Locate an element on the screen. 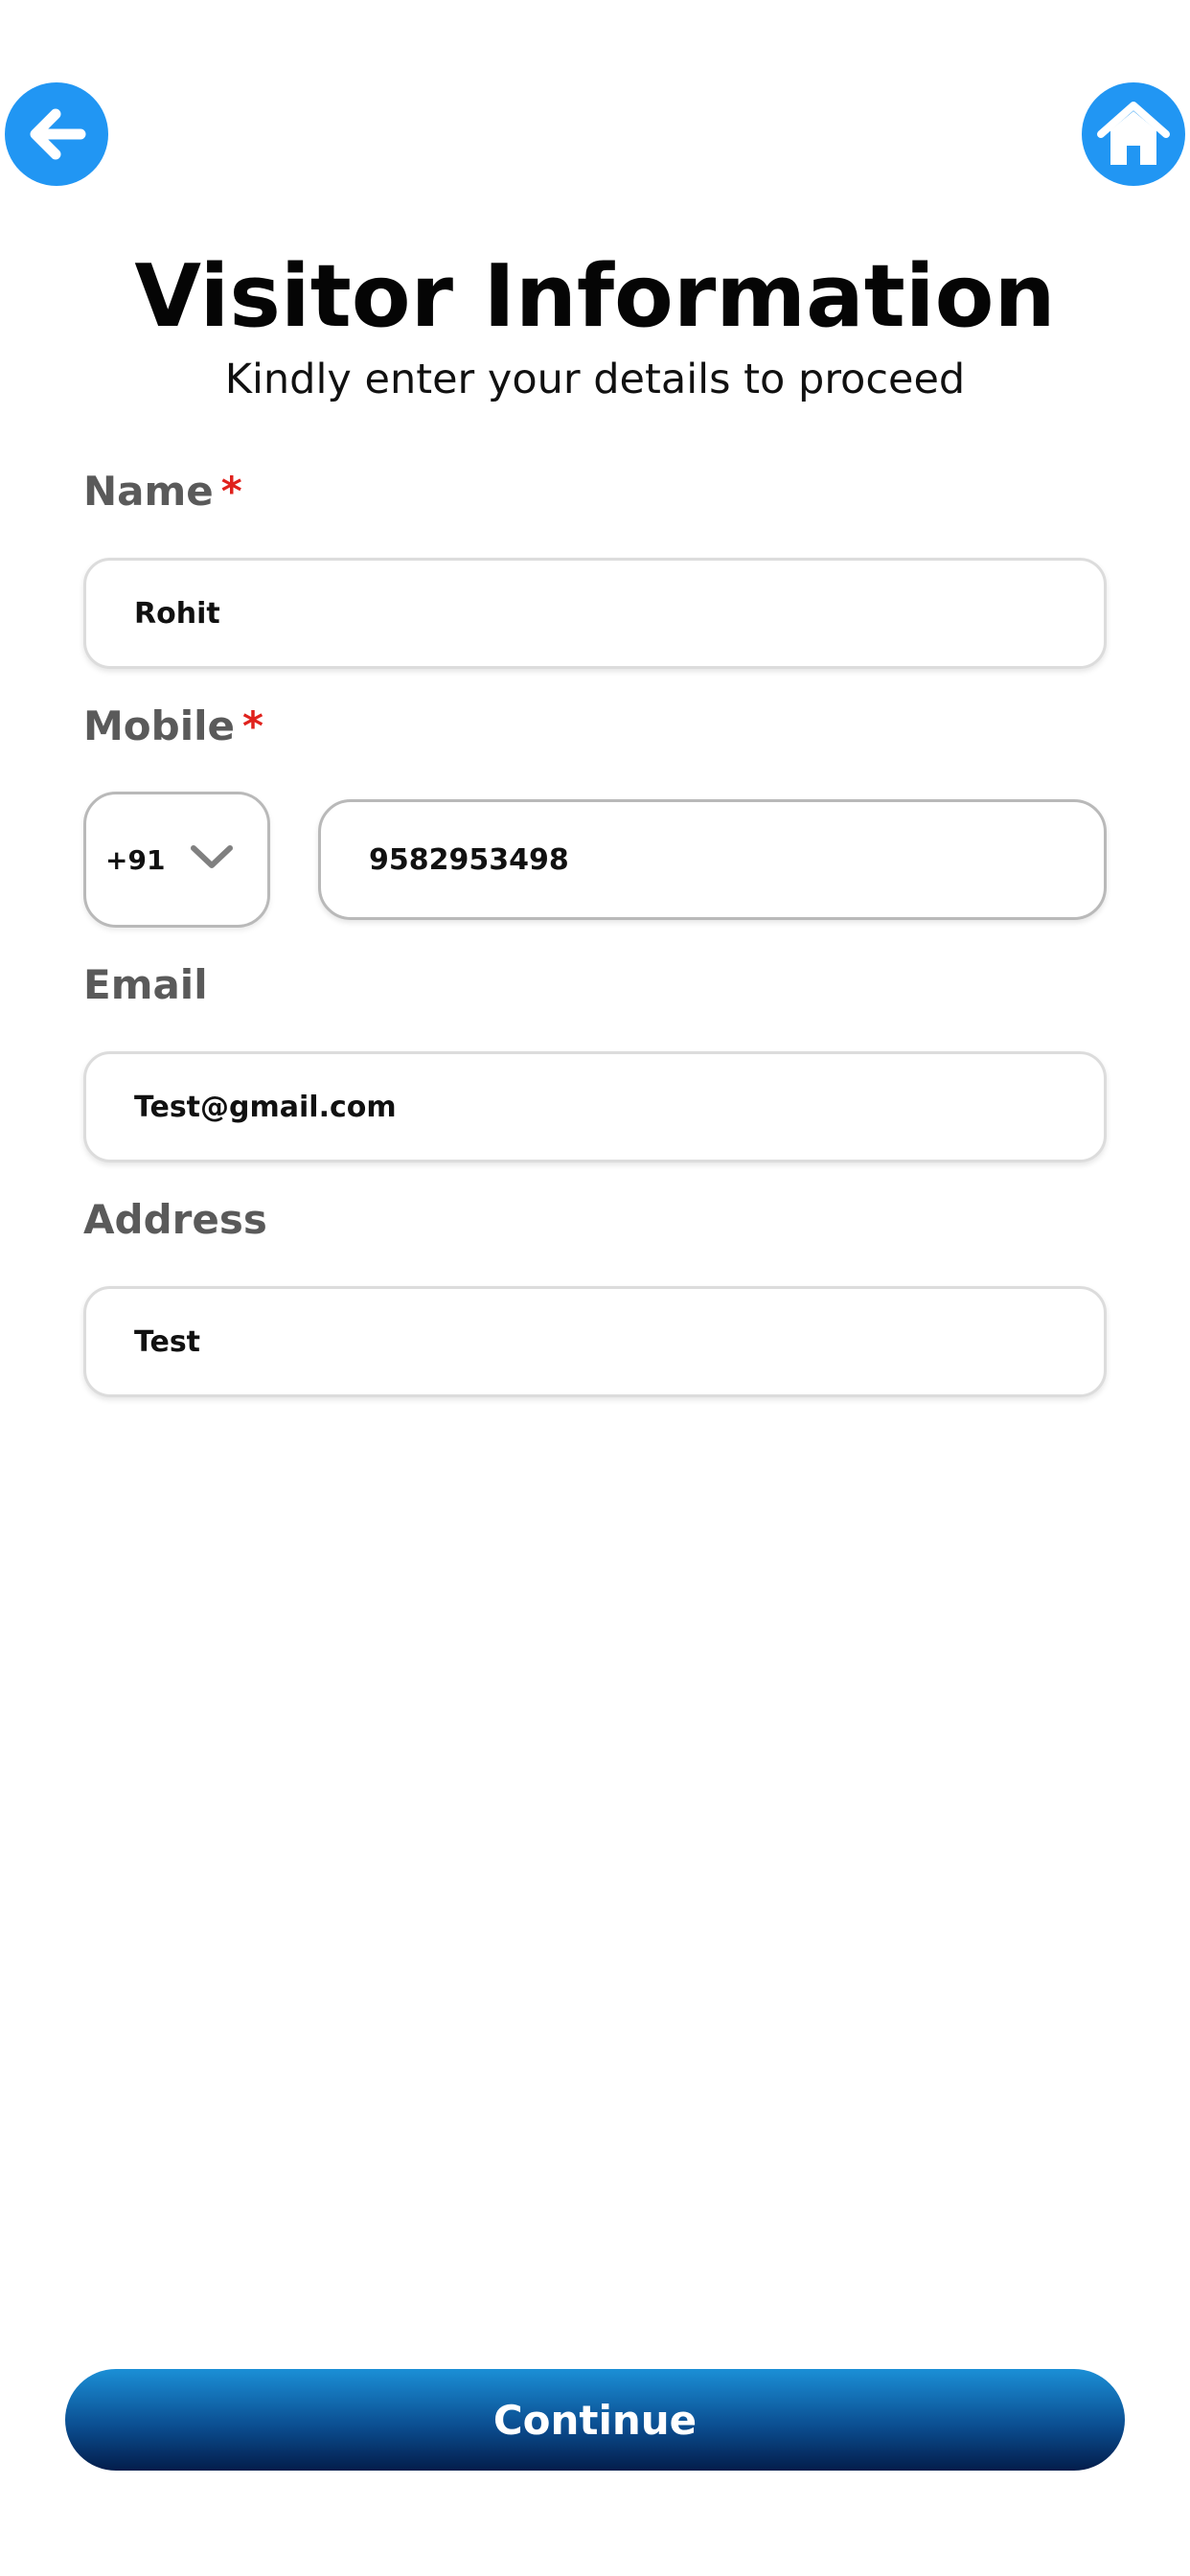  continue-button: Continue is located at coordinates (595, 2420).